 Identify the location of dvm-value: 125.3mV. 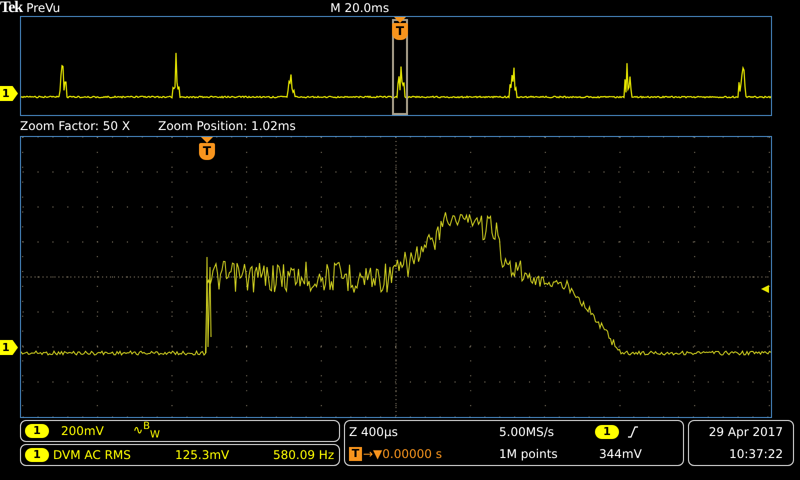
(202, 455).